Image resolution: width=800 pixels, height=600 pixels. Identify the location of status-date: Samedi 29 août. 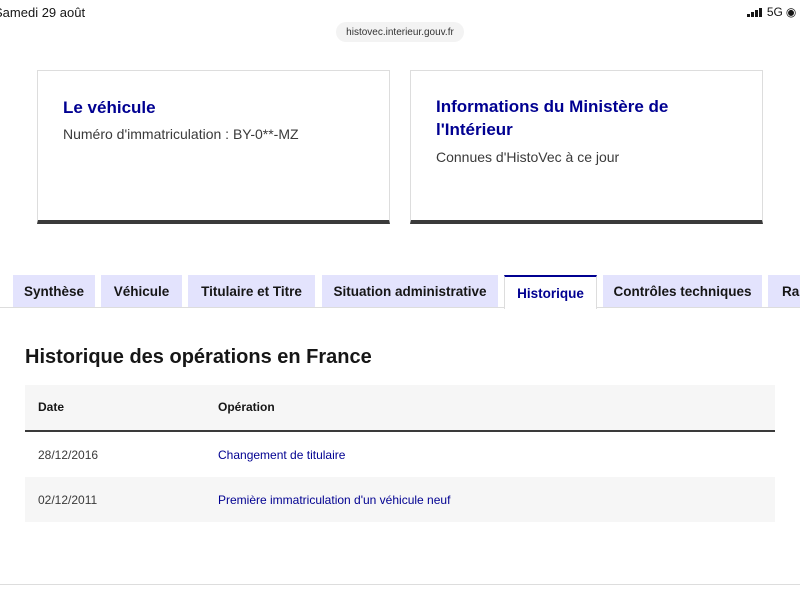
(43, 12).